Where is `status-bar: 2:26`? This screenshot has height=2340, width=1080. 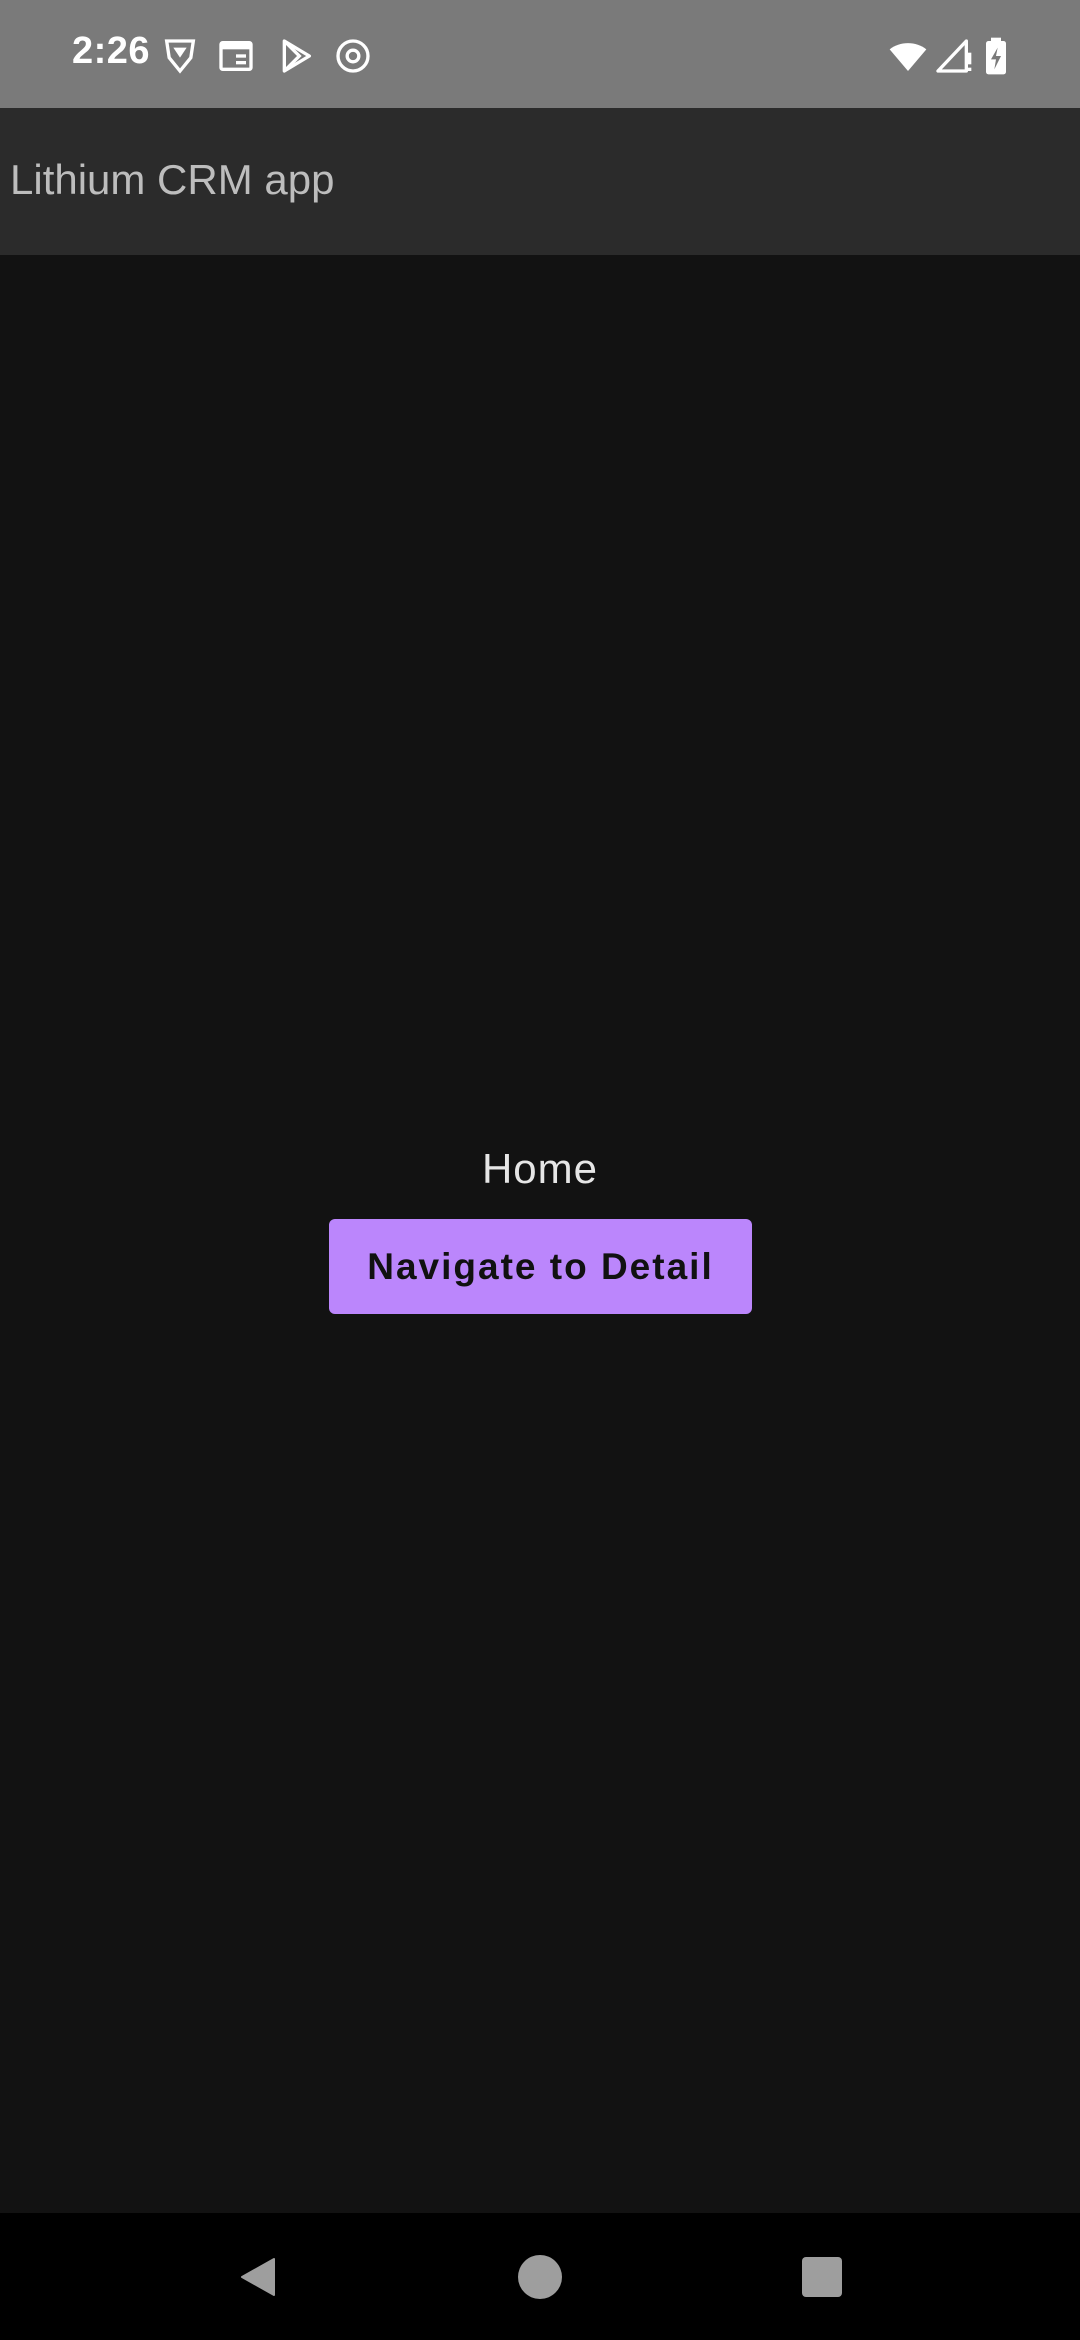
status-bar: 2:26 is located at coordinates (540, 54).